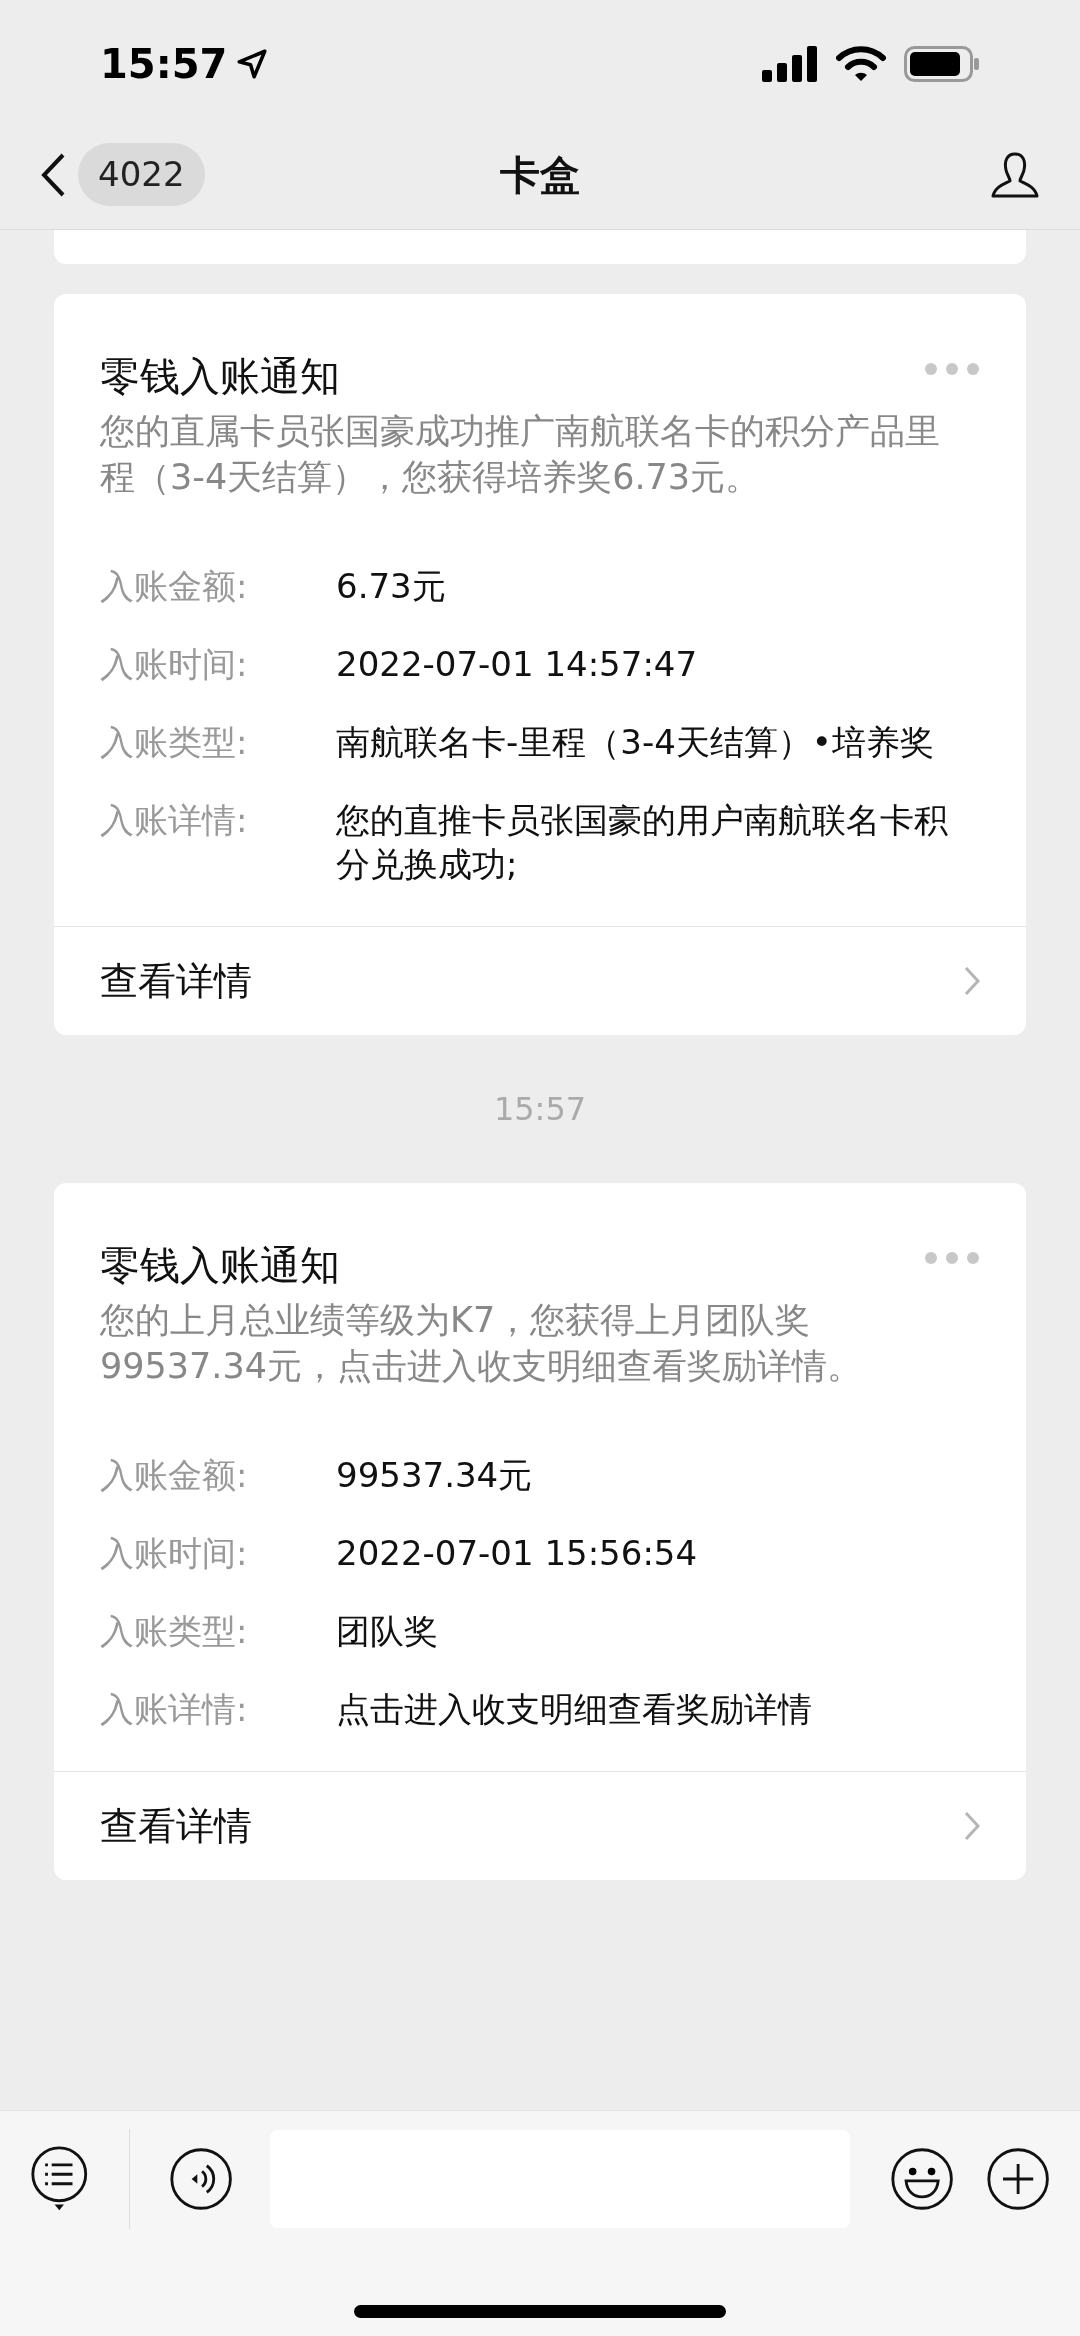  What do you see at coordinates (942, 64) in the screenshot?
I see `battery-icon` at bounding box center [942, 64].